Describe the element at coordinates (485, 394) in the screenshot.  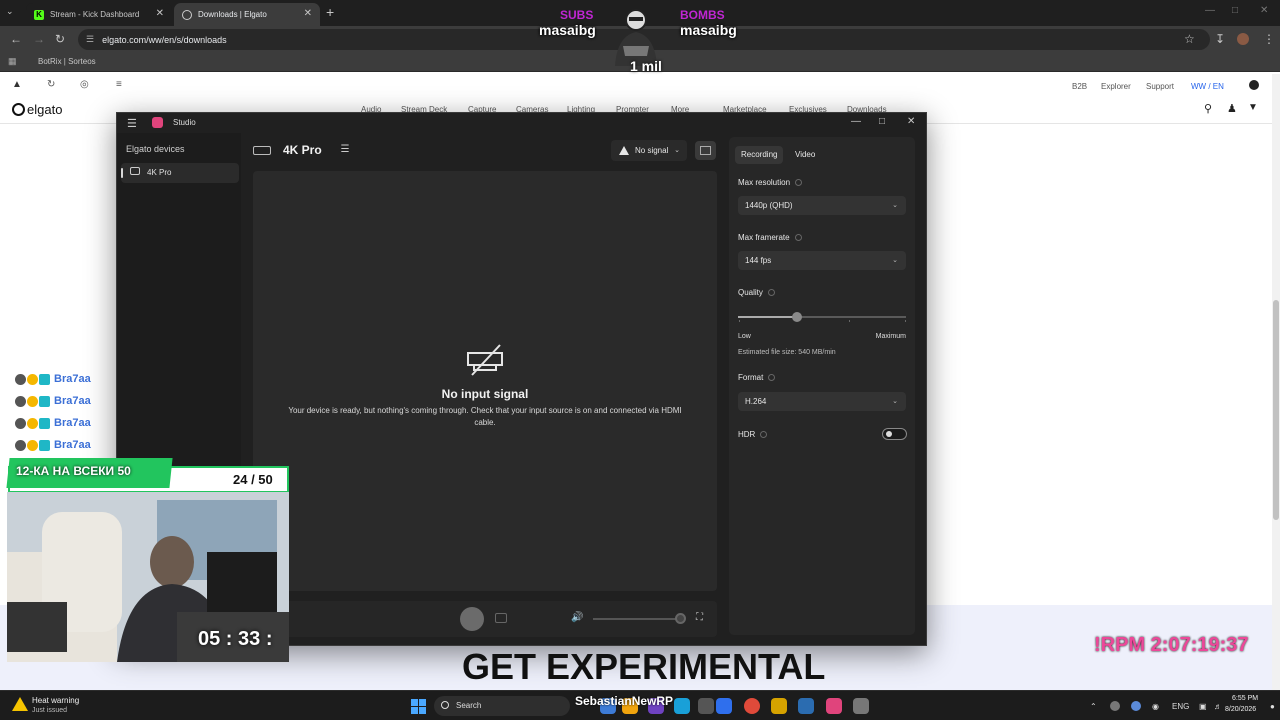
I see `no-signal-title: No input signal` at that location.